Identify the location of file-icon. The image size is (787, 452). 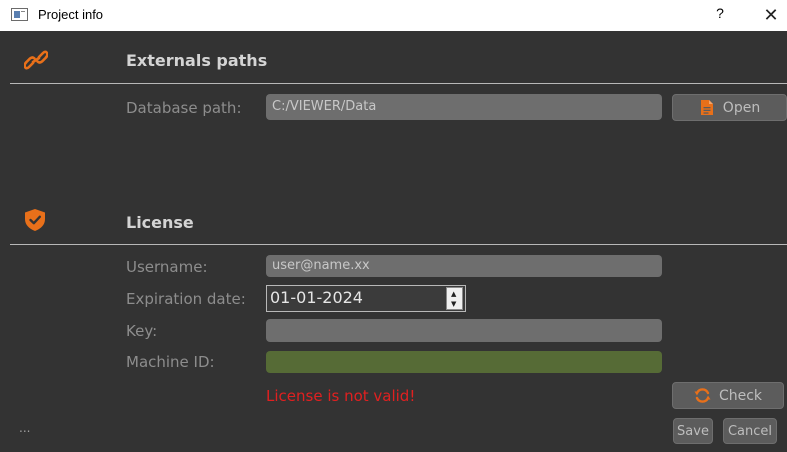
(706, 107).